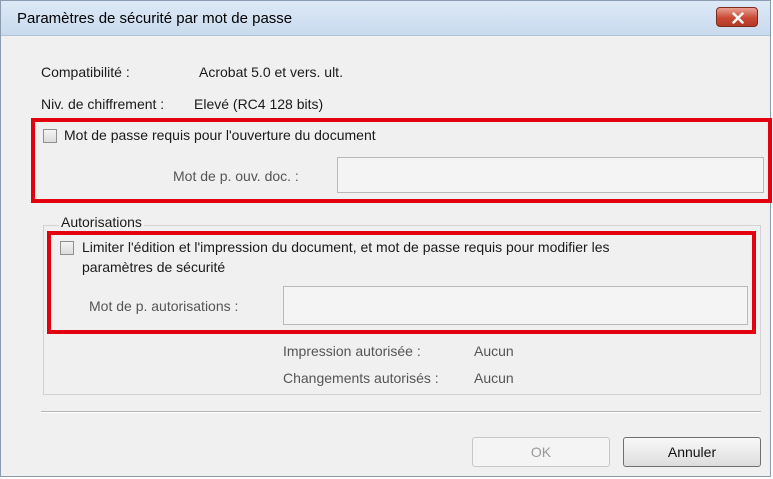  What do you see at coordinates (401, 412) in the screenshot?
I see `footer-separator` at bounding box center [401, 412].